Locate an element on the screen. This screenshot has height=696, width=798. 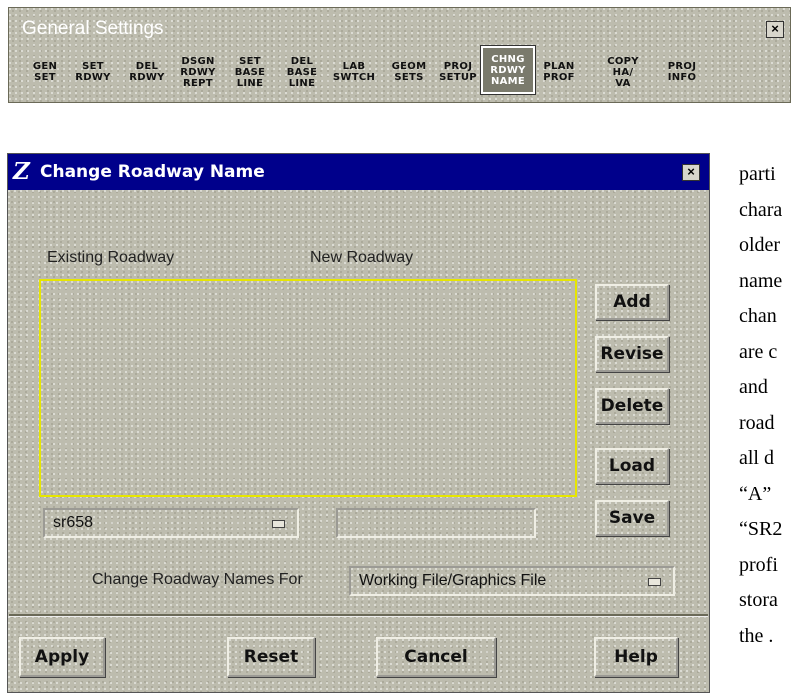
load-button: Load is located at coordinates (632, 466).